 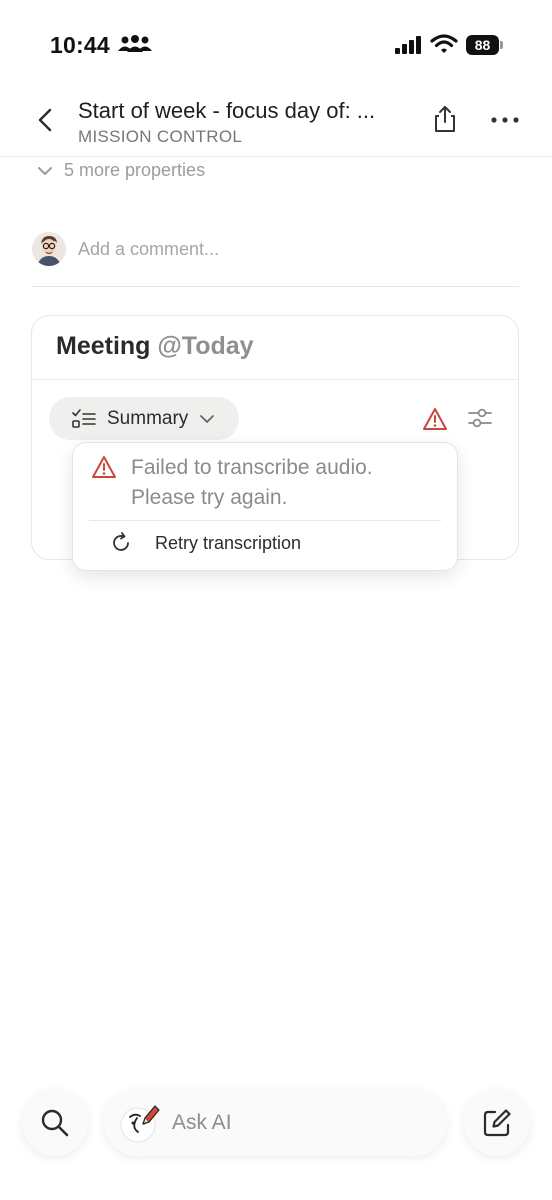 I want to click on retry-transcription-button: Retry transcription, so click(x=205, y=543).